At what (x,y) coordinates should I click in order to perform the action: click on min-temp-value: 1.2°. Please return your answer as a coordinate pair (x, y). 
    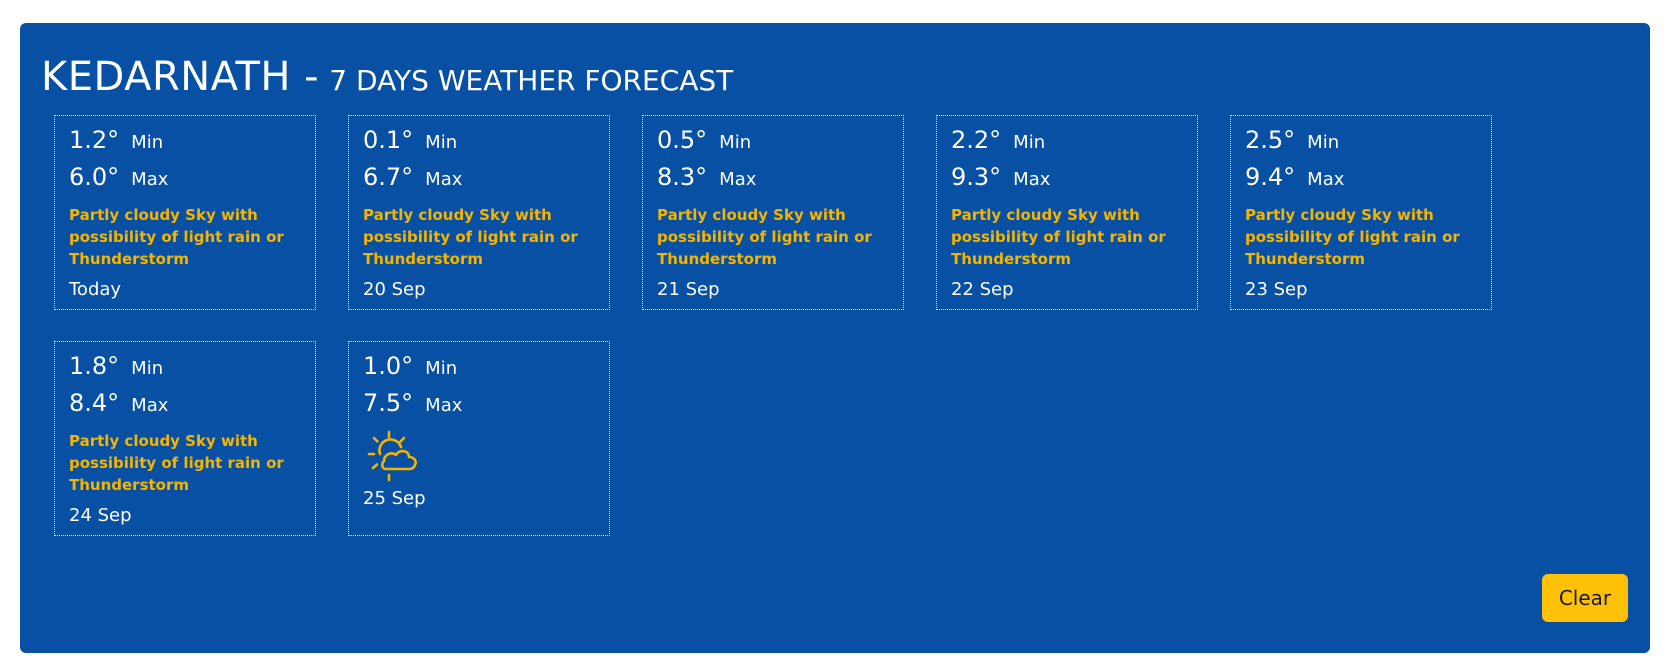
    Looking at the image, I should click on (94, 140).